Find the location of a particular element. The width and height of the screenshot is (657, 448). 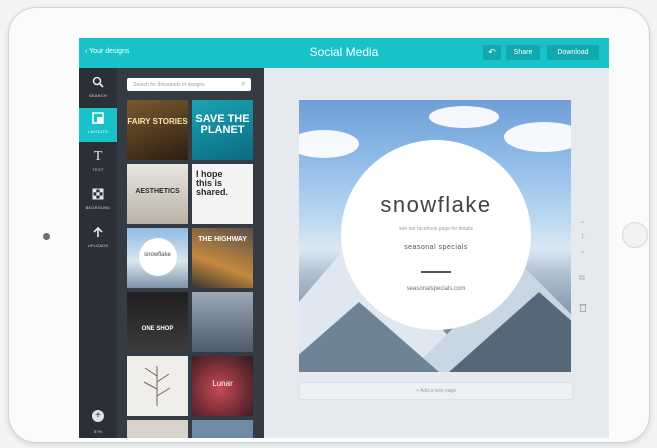

template-search-box: ⌕ is located at coordinates (189, 84).